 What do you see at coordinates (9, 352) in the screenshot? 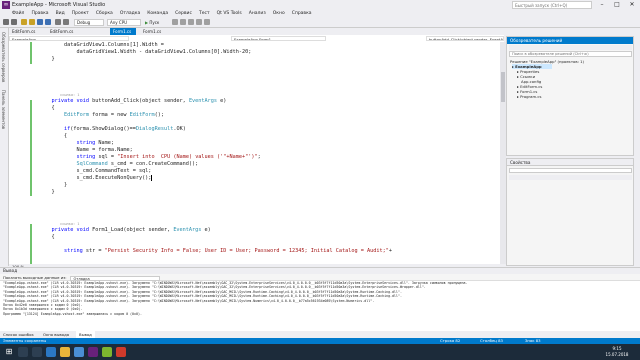
I see `windows-start-icon: ⊞` at bounding box center [9, 352].